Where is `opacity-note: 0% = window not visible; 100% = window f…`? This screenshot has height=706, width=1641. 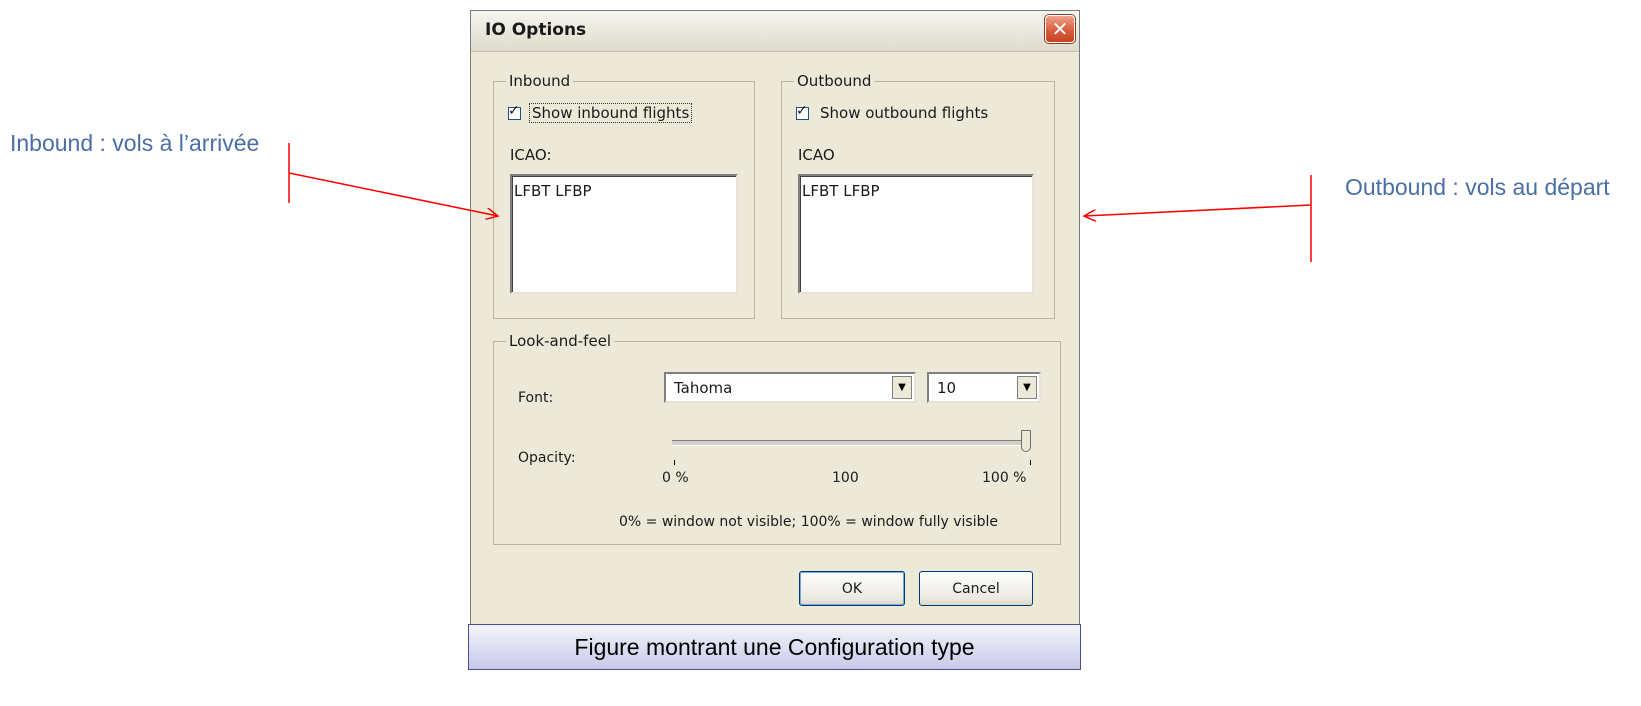
opacity-note: 0% = window not visible; 100% = window f… is located at coordinates (808, 522).